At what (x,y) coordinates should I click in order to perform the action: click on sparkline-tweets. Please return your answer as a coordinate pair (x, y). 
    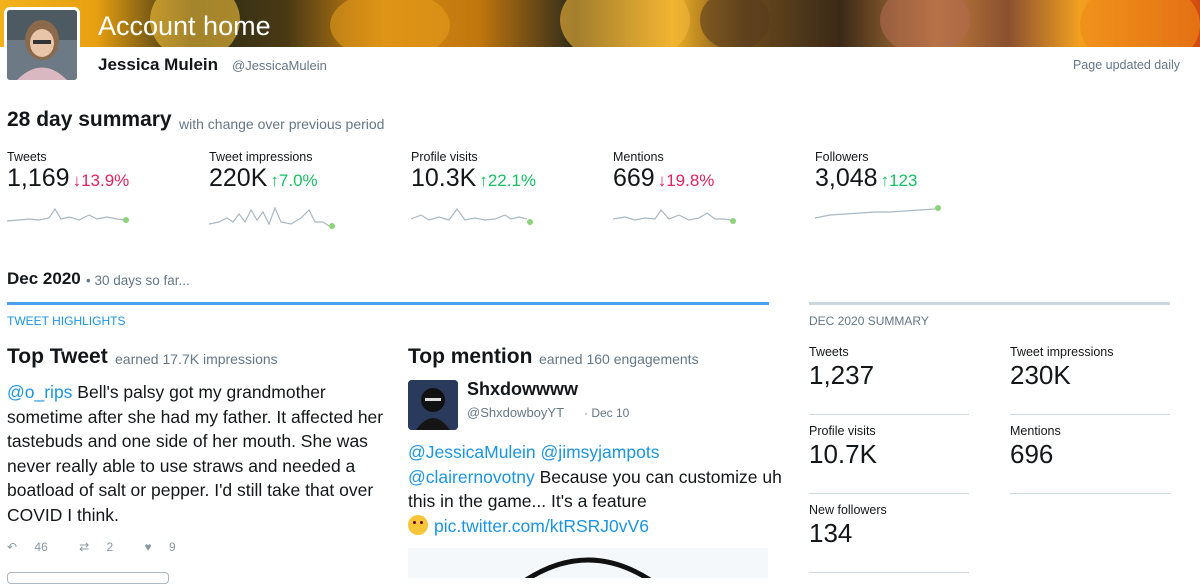
    Looking at the image, I should click on (68, 215).